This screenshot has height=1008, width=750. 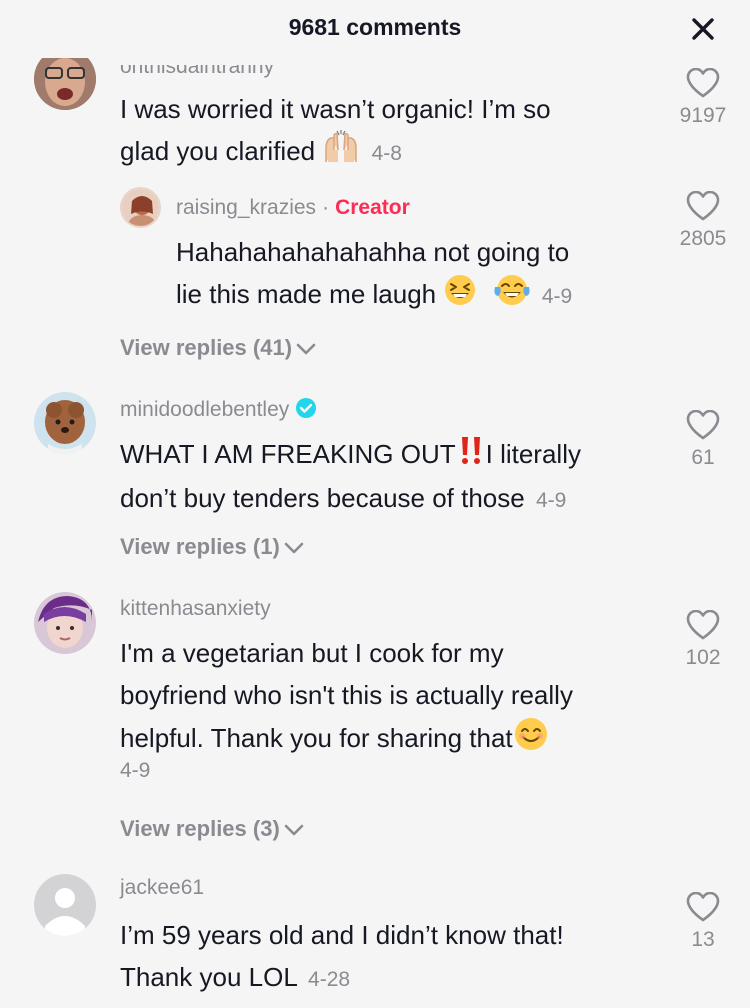 I want to click on comment-username: onthisdaintranny, so click(x=197, y=72).